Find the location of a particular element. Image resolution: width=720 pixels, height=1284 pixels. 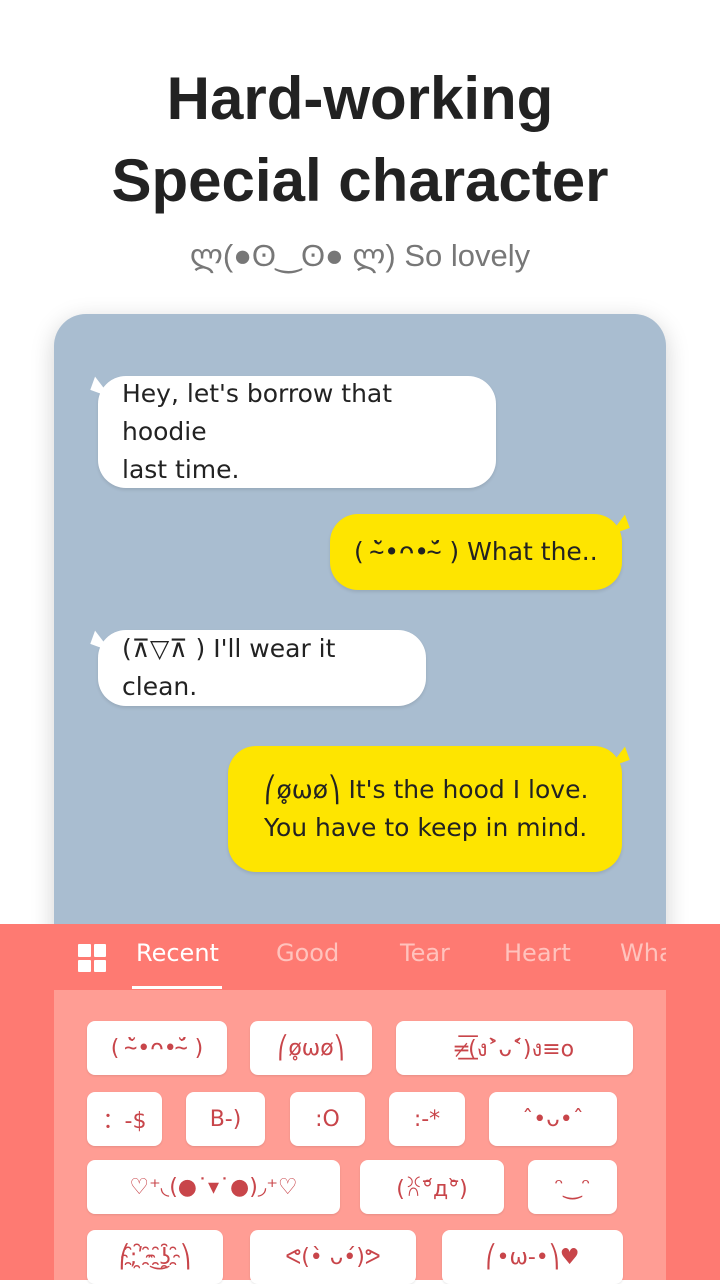

emoticon-item: B-) is located at coordinates (225, 1119).